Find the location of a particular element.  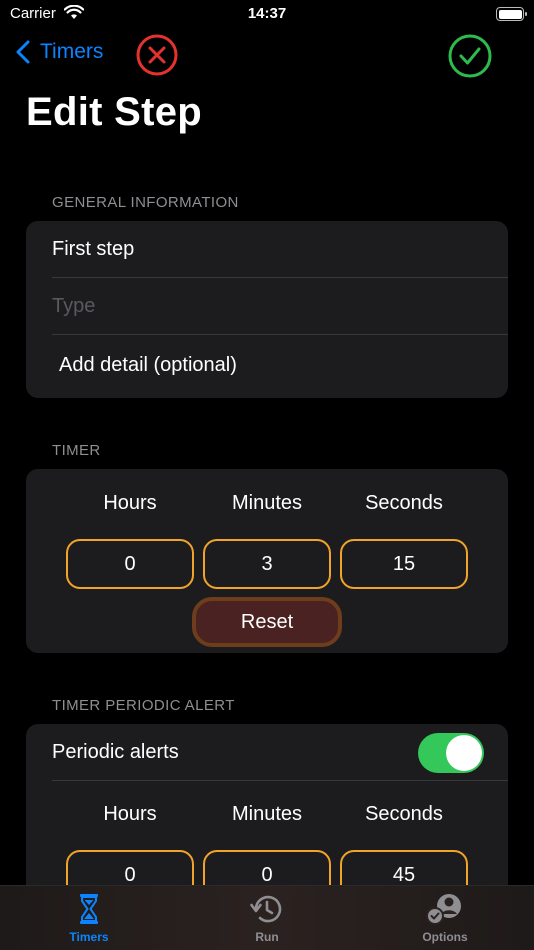

tab-bar: Timers Run Options is located at coordinates (267, 917).